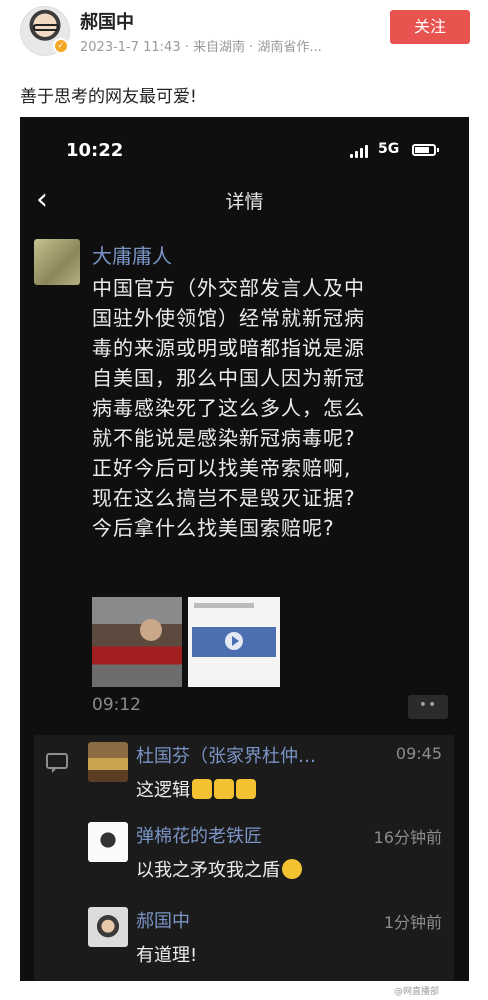 The width and height of the screenshot is (488, 1000). I want to click on moment-line: 正好今后可以找美帝索赔啊,, so click(222, 468).